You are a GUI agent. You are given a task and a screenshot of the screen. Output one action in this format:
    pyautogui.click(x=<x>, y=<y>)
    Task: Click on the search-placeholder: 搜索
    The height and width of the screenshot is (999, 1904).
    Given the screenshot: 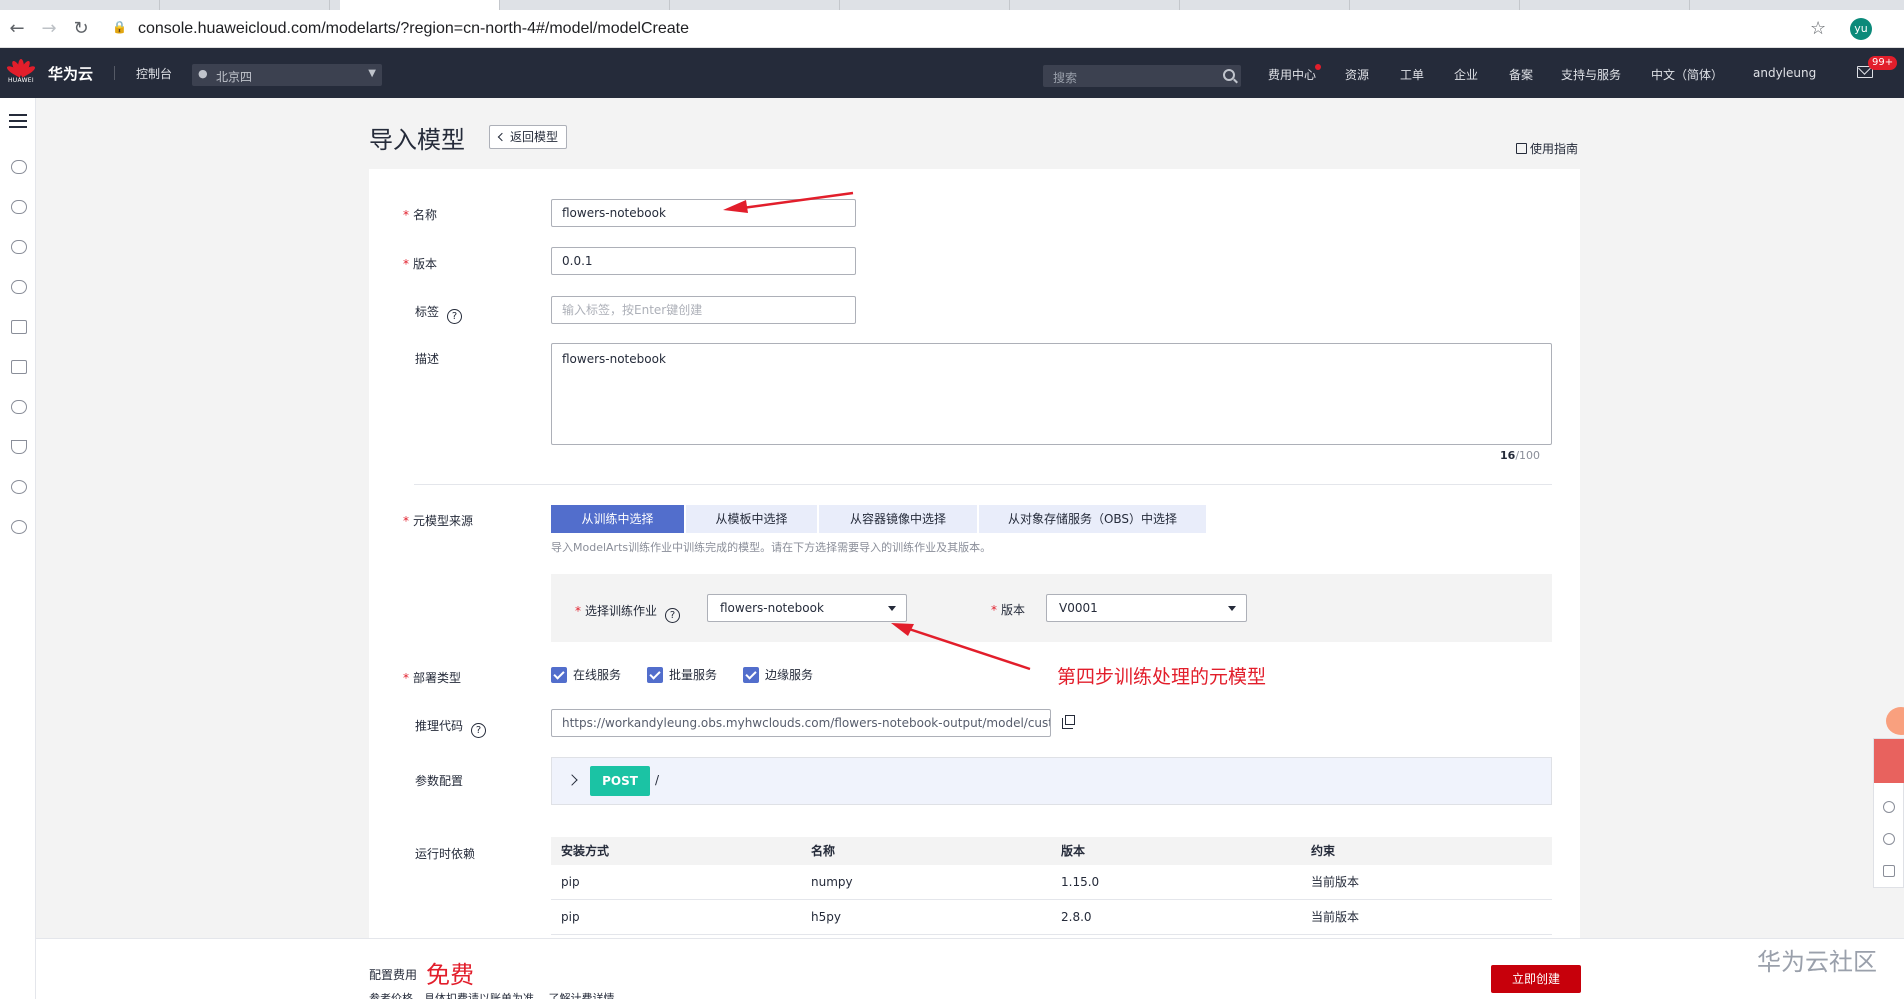 What is the action you would take?
    pyautogui.click(x=1065, y=78)
    